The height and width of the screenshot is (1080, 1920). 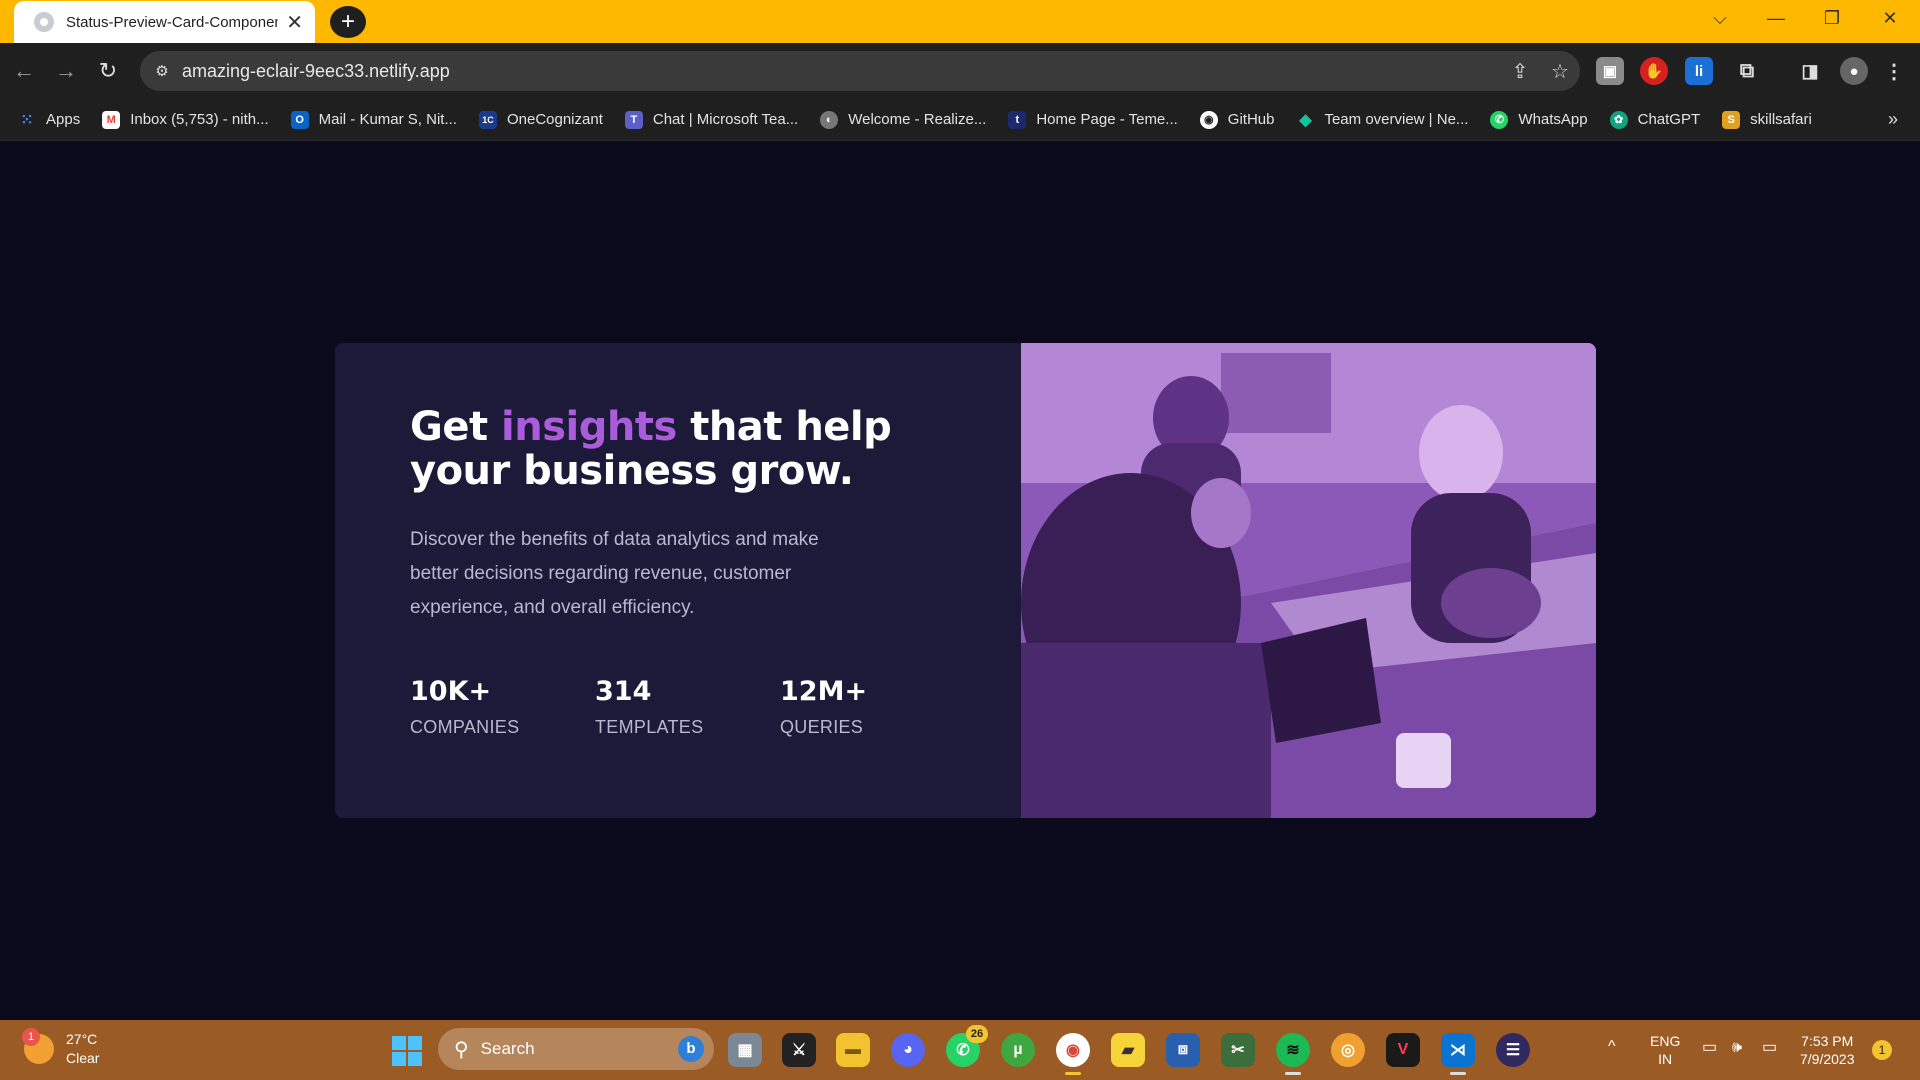 What do you see at coordinates (502, 707) in the screenshot?
I see `stat-companies: 10K+ COMPANIES` at bounding box center [502, 707].